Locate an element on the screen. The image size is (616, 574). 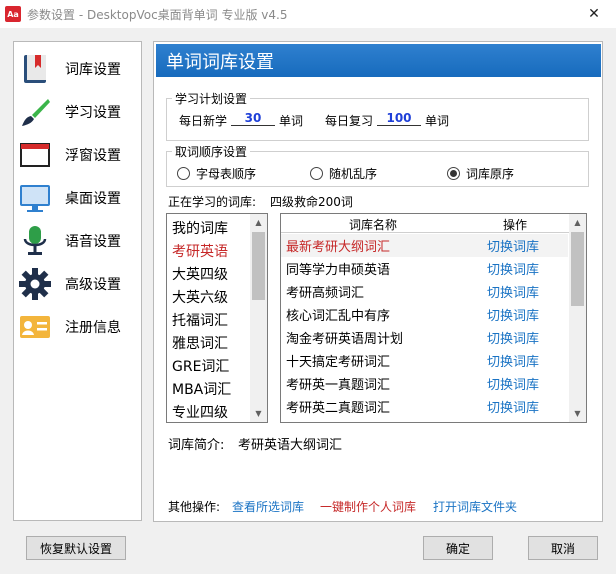
view-library-link: 查看所选词库 is located at coordinates (268, 506).